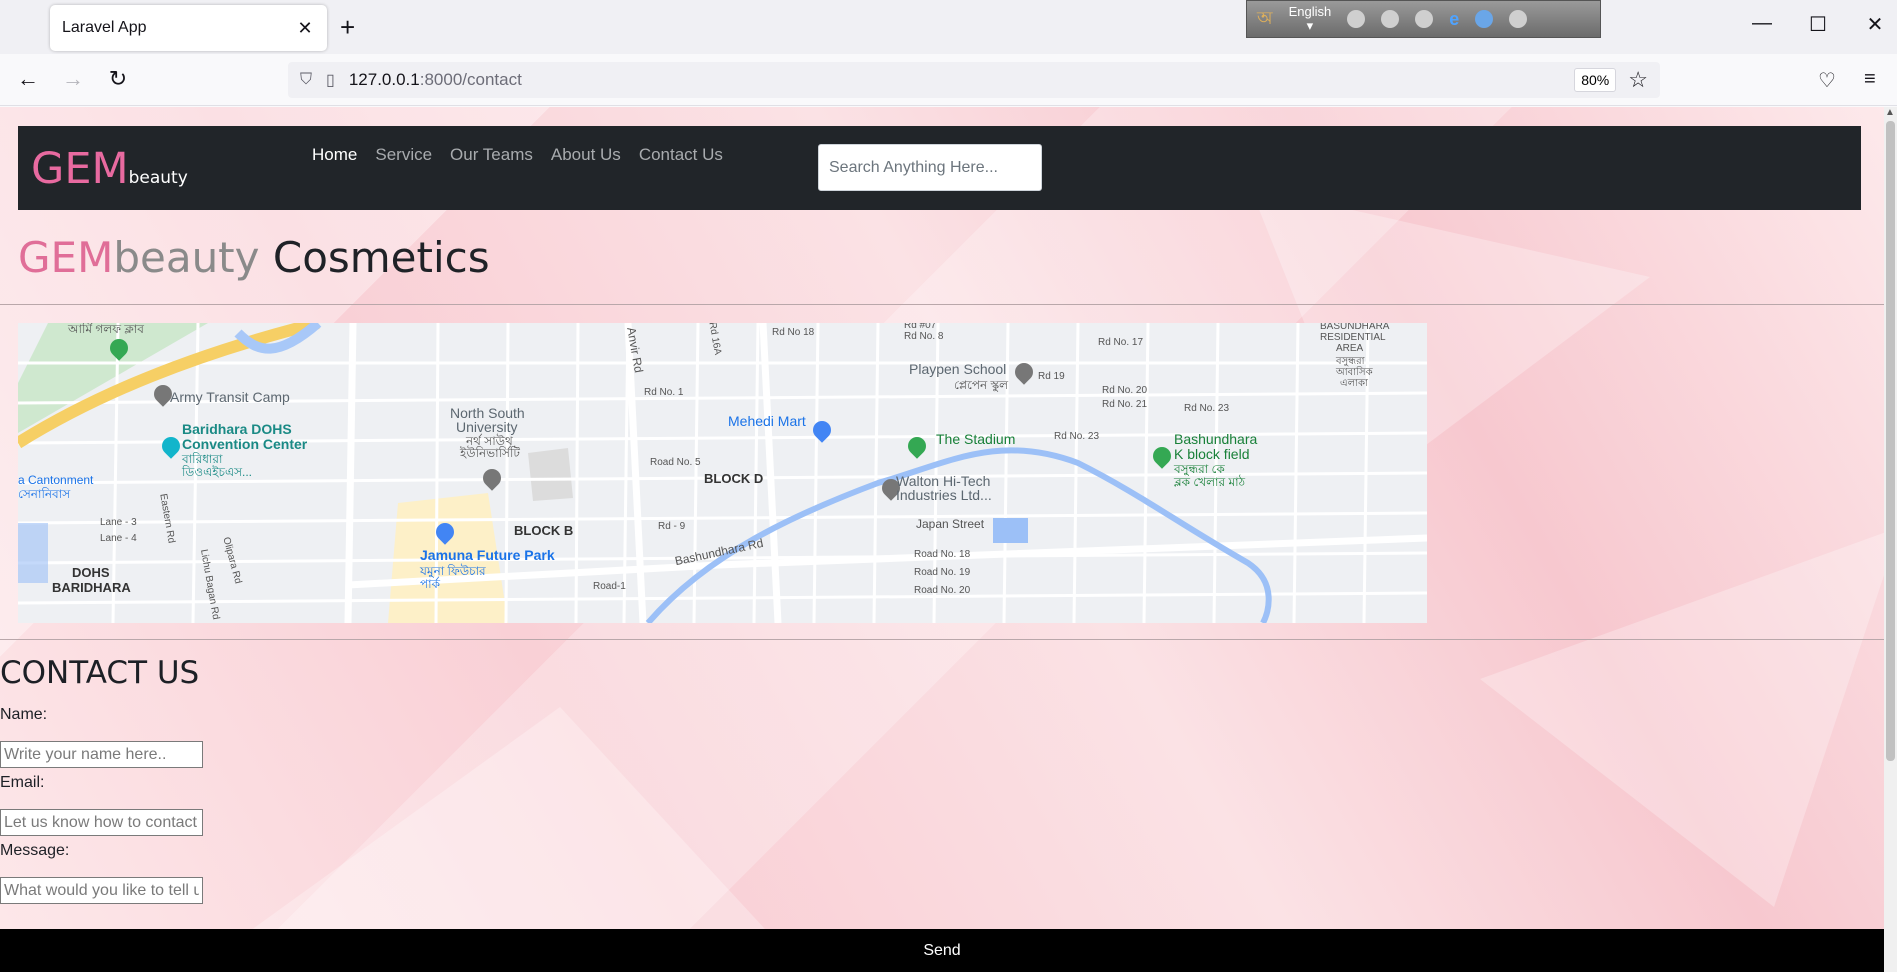 The image size is (1897, 972). What do you see at coordinates (305, 28) in the screenshot?
I see `tab-close-icon: ✕` at bounding box center [305, 28].